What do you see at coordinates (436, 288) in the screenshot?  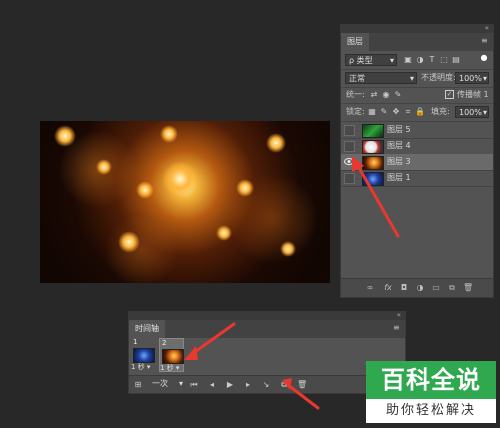 I see `new-group-icon: ▭` at bounding box center [436, 288].